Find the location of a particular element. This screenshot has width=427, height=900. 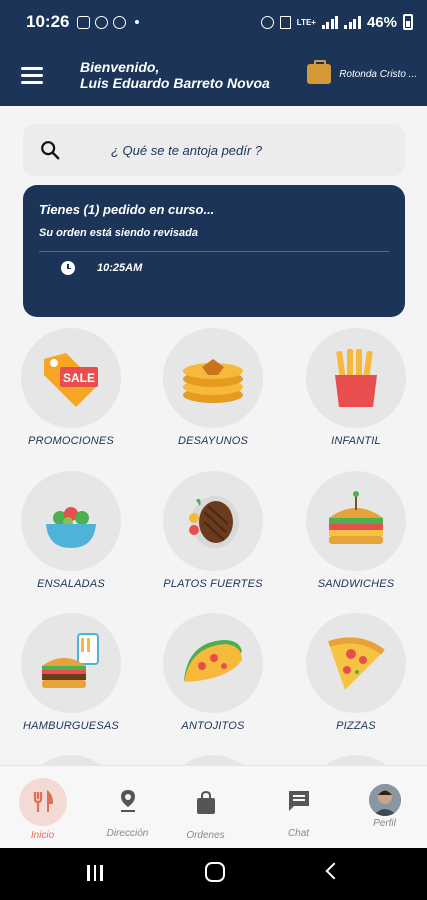

nav-label: Chat is located at coordinates (298, 833).